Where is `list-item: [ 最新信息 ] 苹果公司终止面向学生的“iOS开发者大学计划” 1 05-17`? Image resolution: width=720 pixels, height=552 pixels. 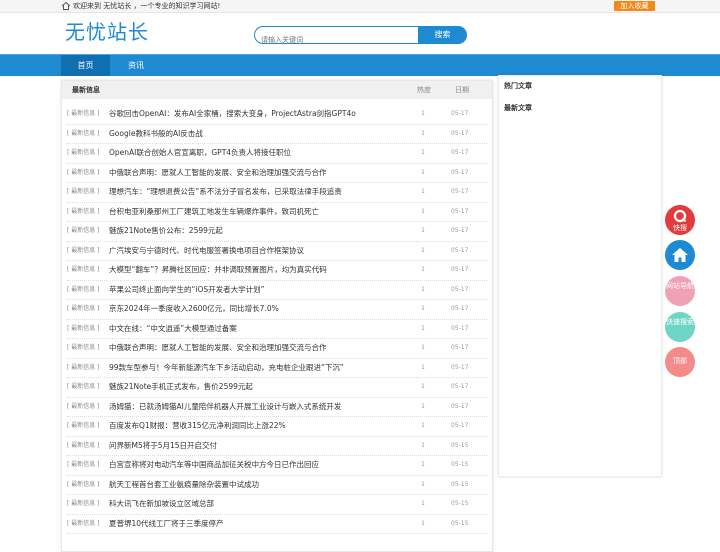
list-item: [ 最新信息 ] 苹果公司终止面向学生的“iOS开发者大学计划” 1 05-17 is located at coordinates (277, 290).